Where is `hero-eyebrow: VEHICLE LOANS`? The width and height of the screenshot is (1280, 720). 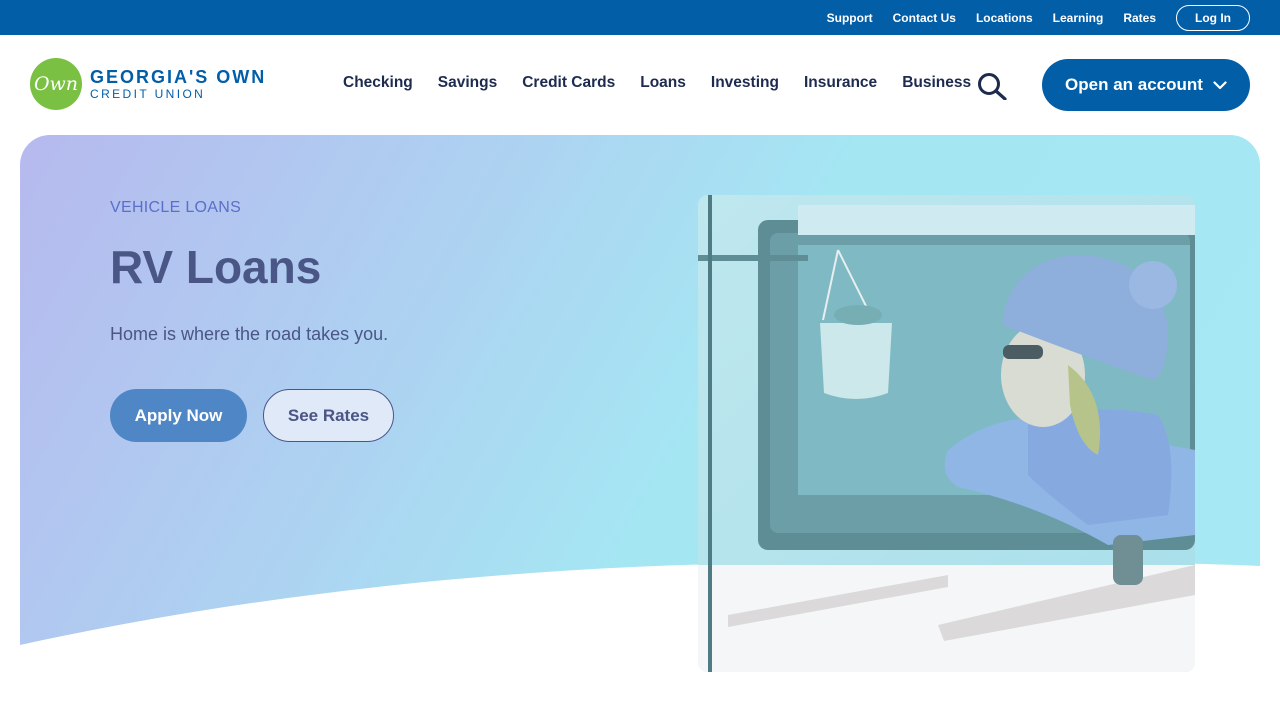 hero-eyebrow: VEHICLE LOANS is located at coordinates (176, 207).